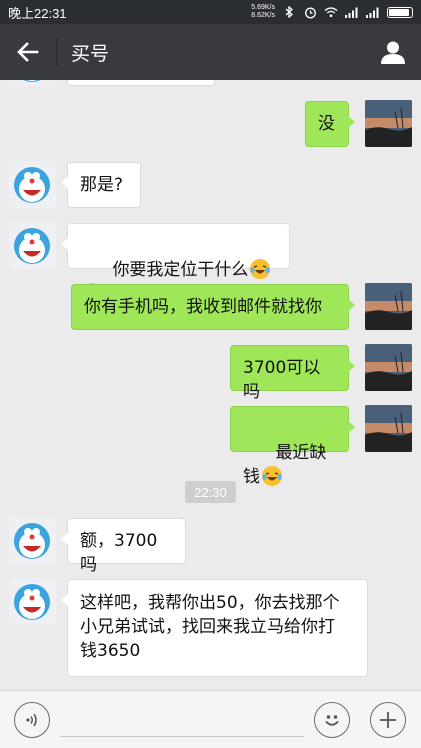  Describe the element at coordinates (214, 628) in the screenshot. I see `message-bubble-incoming: 这样吧，我帮你出50，你去找那个 小兄弟试试，找回来我立马给你打 钱3650` at that location.